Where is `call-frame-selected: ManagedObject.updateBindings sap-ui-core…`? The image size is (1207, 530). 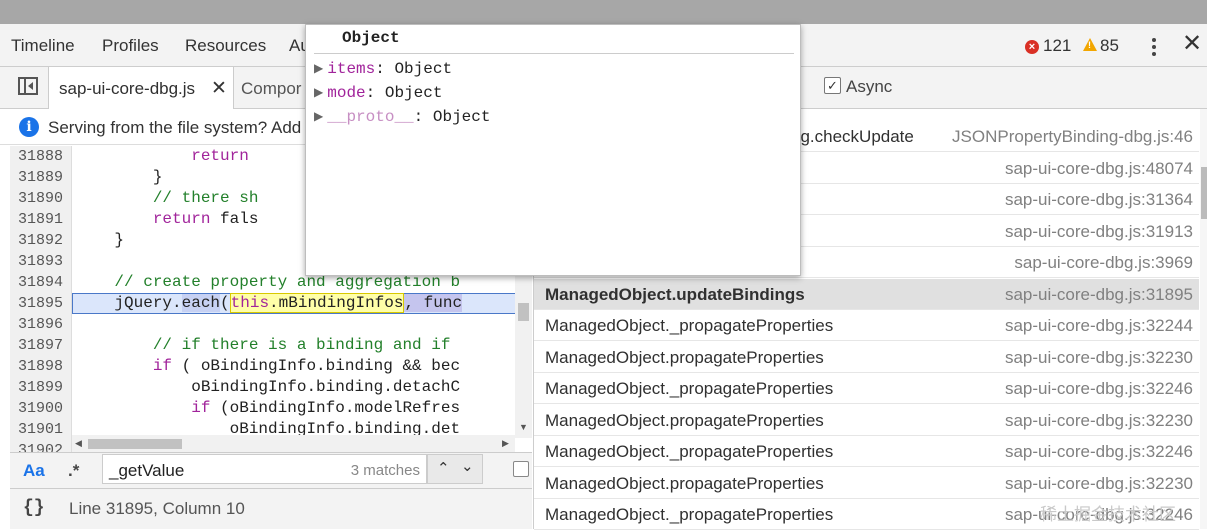
call-frame-selected: ManagedObject.updateBindings sap-ui-core… is located at coordinates (866, 294).